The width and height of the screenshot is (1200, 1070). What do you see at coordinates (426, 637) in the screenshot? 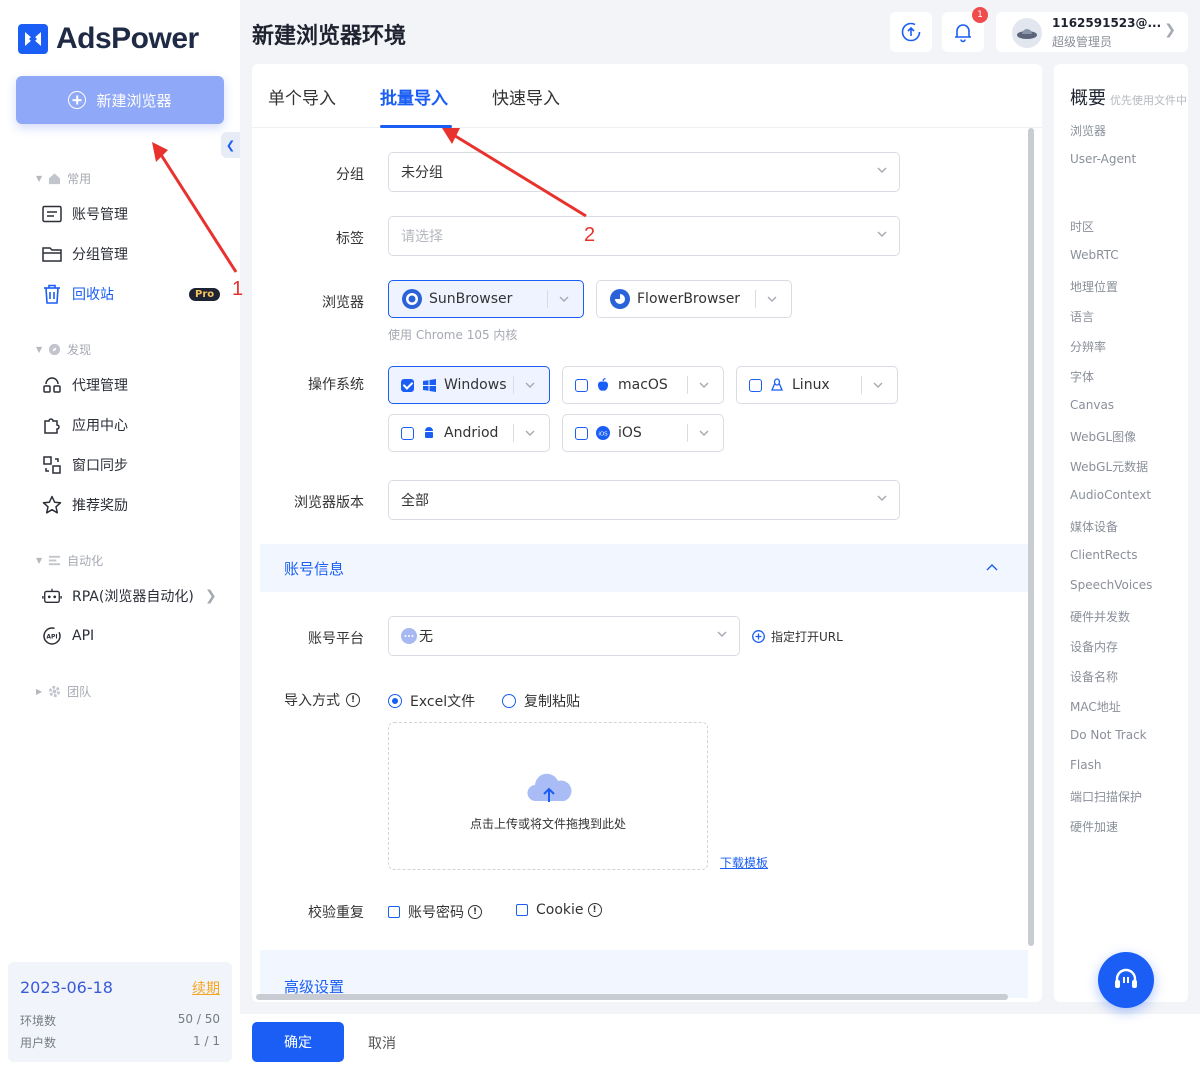
I see `account-platform-value: 无` at bounding box center [426, 637].